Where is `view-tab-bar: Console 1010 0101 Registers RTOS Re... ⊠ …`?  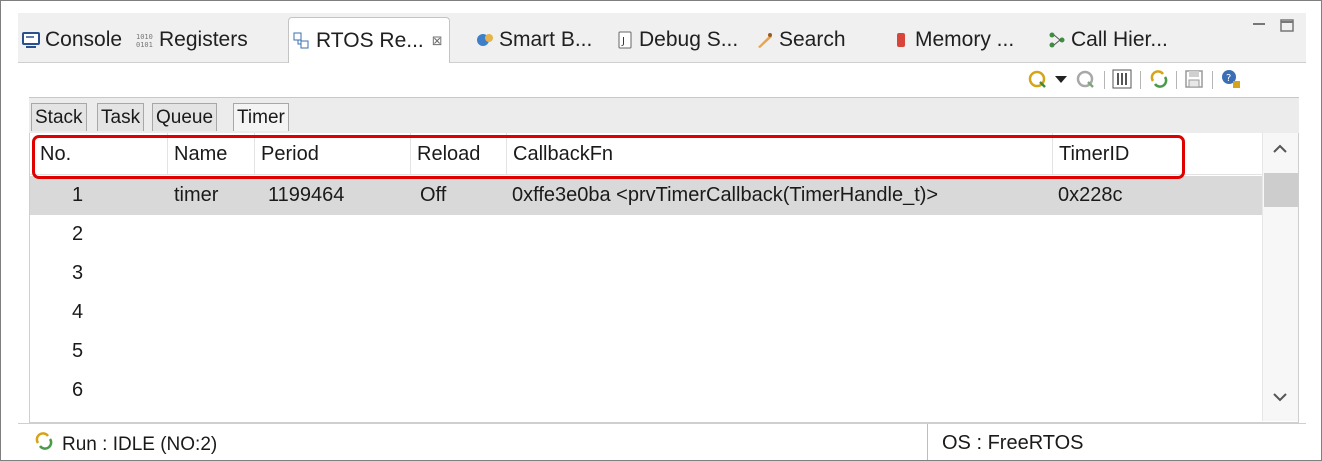
view-tab-bar: Console 1010 0101 Registers RTOS Re... ⊠ … is located at coordinates (662, 38).